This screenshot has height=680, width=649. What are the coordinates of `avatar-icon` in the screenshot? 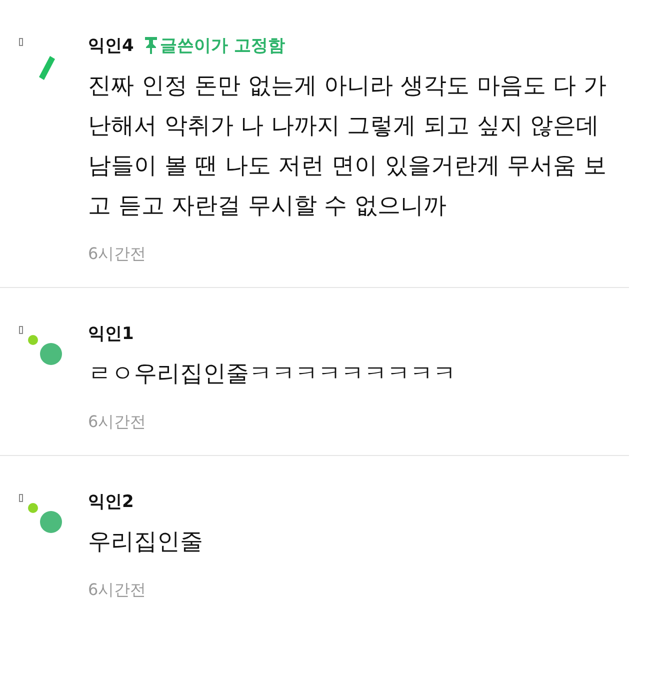 It's located at (46, 68).